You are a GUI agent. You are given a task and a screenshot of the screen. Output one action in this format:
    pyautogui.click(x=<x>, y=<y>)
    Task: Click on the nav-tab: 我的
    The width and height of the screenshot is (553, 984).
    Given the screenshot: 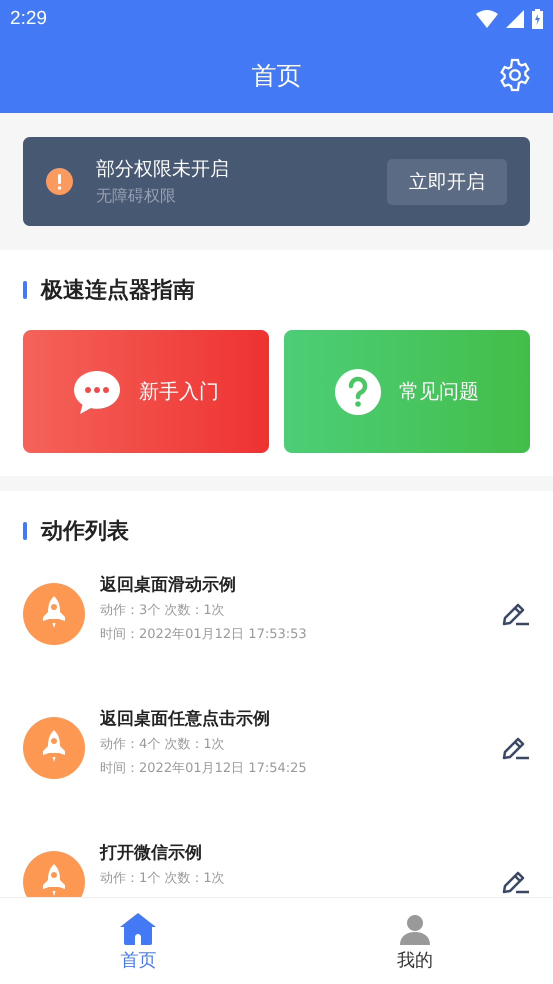 What is the action you would take?
    pyautogui.click(x=414, y=941)
    